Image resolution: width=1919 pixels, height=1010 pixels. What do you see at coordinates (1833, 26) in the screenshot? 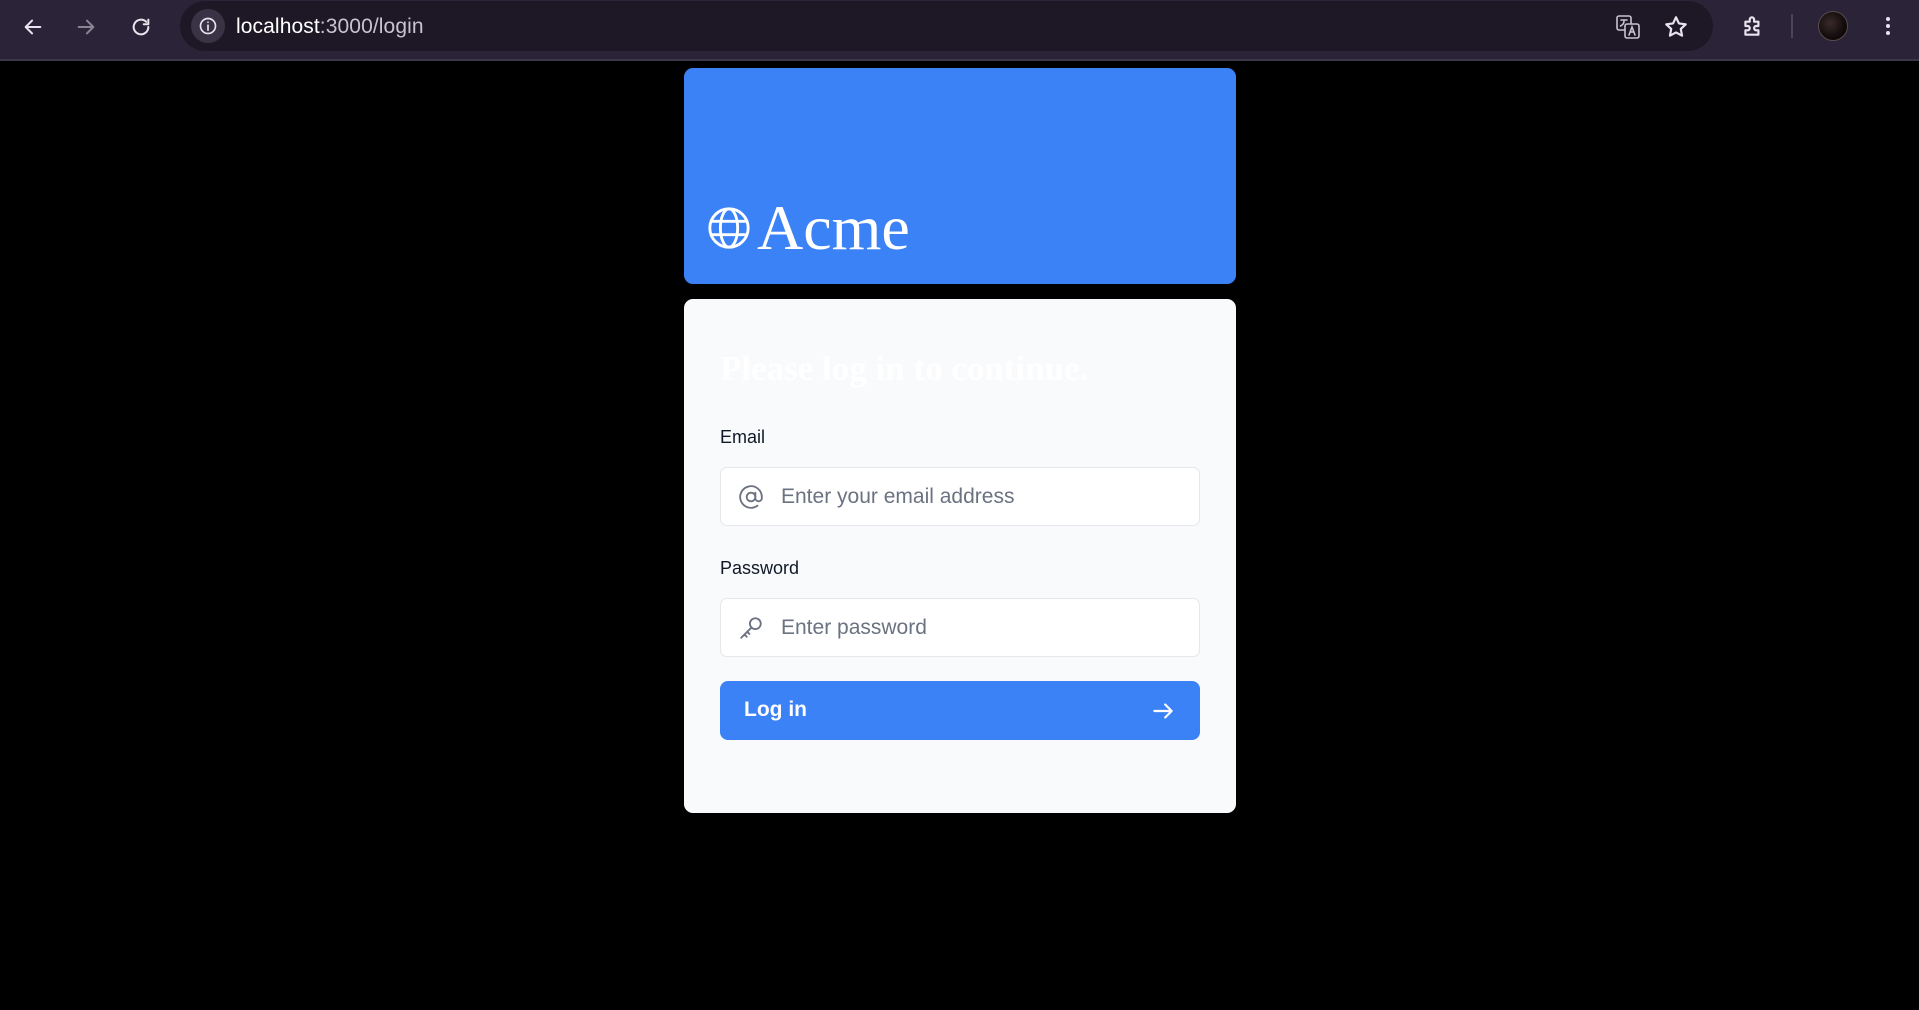
I see `profile-avatar` at bounding box center [1833, 26].